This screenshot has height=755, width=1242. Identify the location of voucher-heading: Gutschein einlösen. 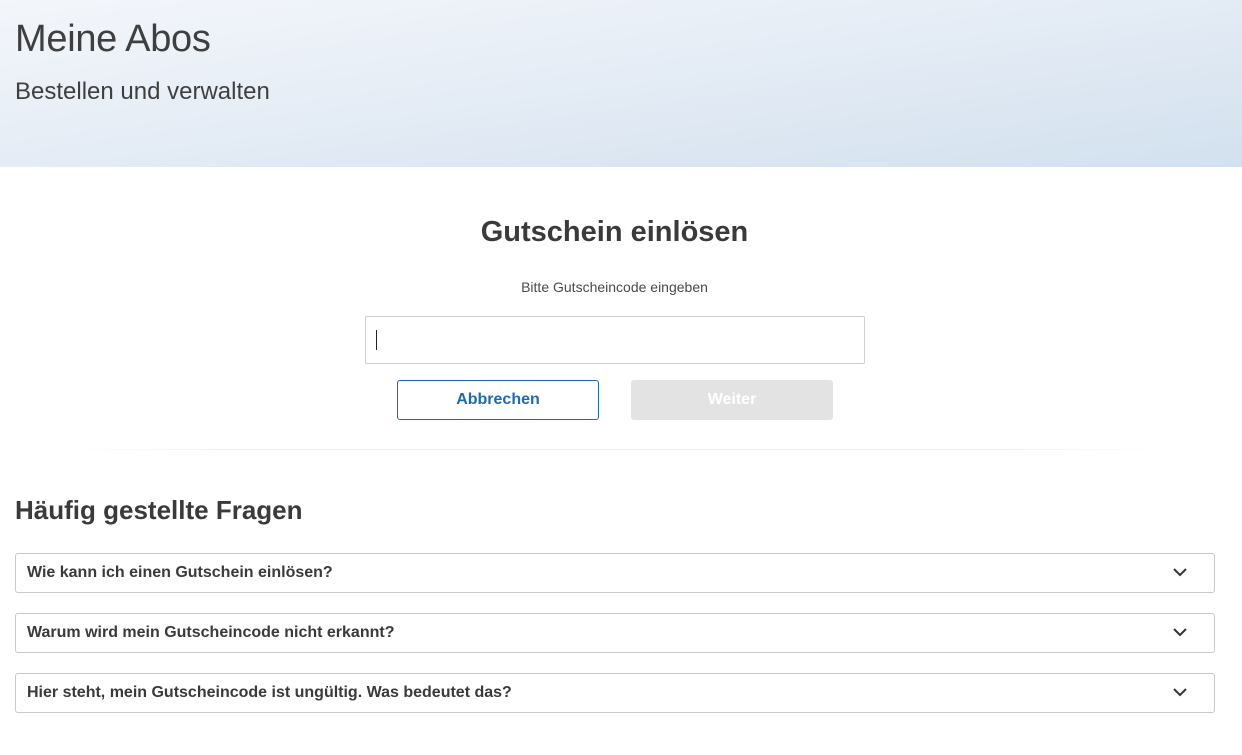
(614, 232).